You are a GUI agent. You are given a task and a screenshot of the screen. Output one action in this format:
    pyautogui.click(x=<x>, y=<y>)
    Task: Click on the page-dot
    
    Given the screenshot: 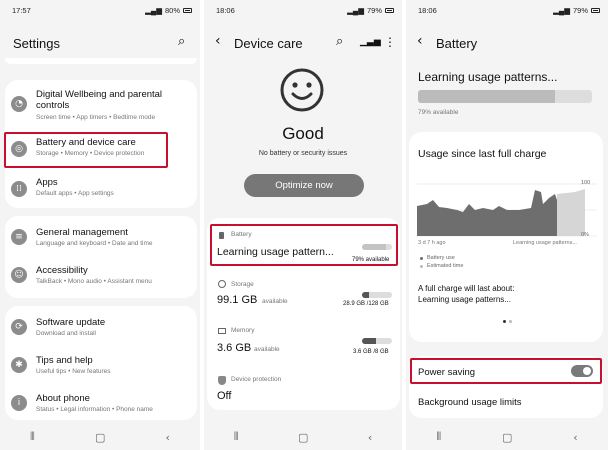 What is the action you would take?
    pyautogui.click(x=510, y=321)
    